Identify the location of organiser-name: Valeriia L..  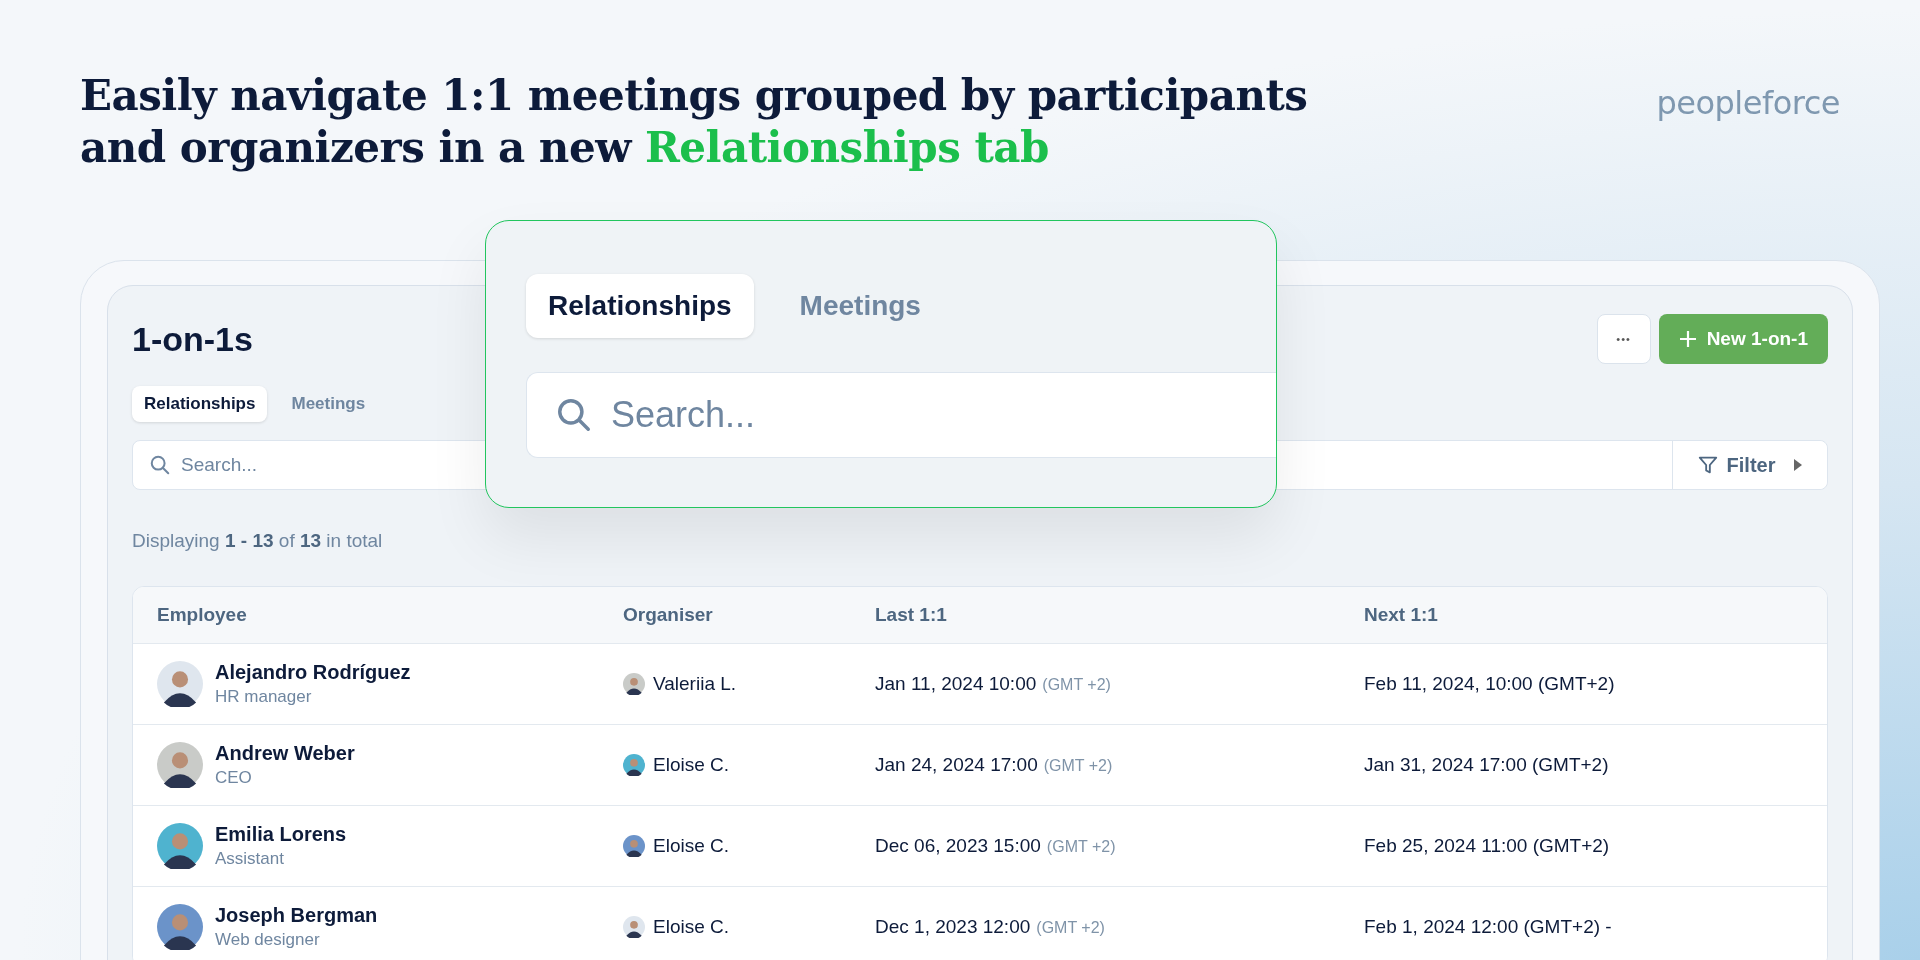
(695, 684).